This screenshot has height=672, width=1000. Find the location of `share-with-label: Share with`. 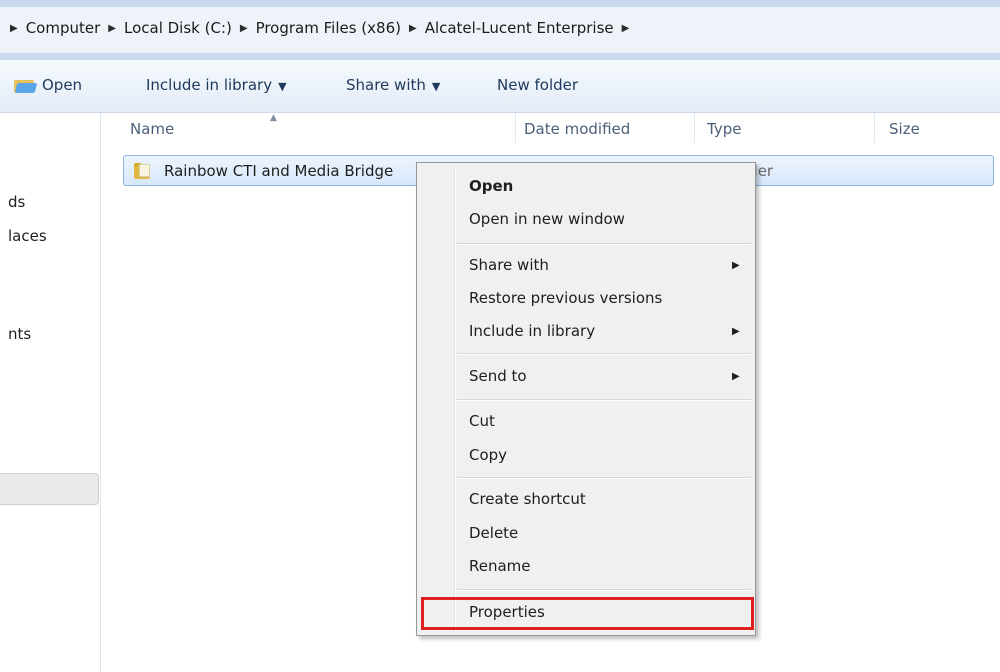

share-with-label: Share with is located at coordinates (386, 85).